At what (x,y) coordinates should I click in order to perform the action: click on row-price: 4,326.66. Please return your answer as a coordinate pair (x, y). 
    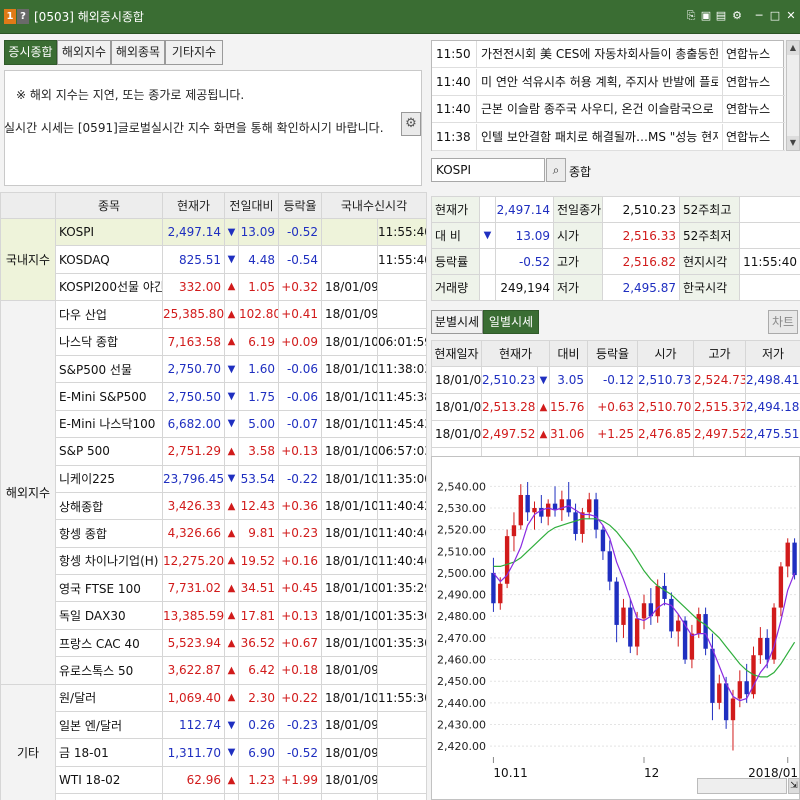
    Looking at the image, I should click on (193, 533).